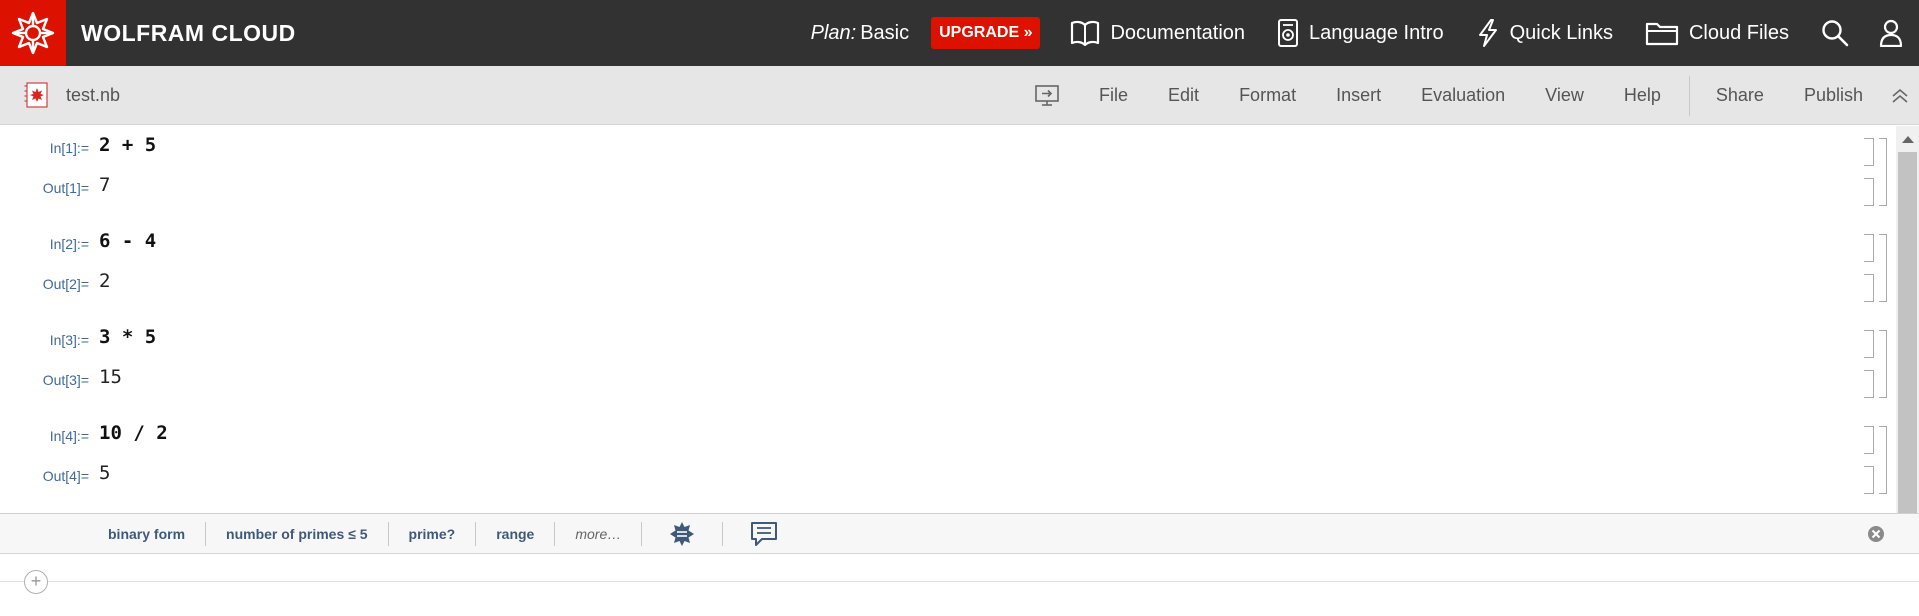 Image resolution: width=1919 pixels, height=616 pixels. I want to click on user-icon, so click(1891, 33).